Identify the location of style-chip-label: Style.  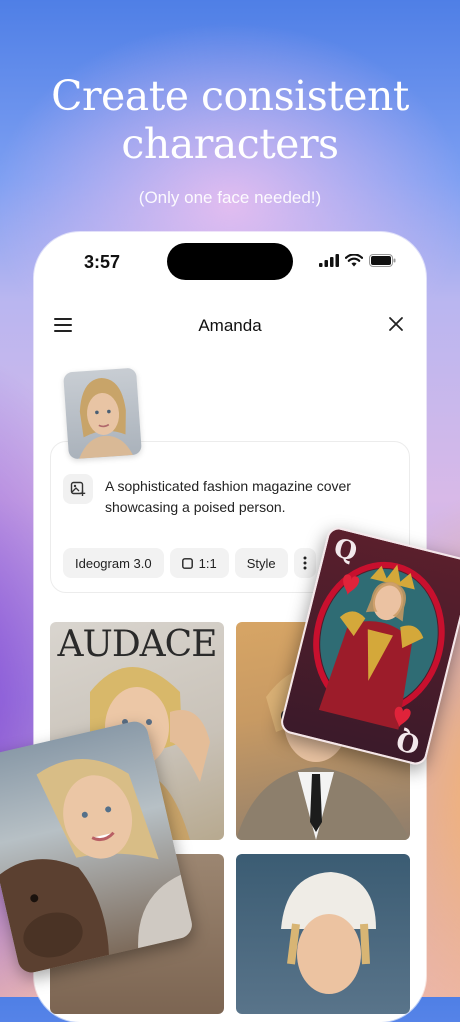
(261, 563).